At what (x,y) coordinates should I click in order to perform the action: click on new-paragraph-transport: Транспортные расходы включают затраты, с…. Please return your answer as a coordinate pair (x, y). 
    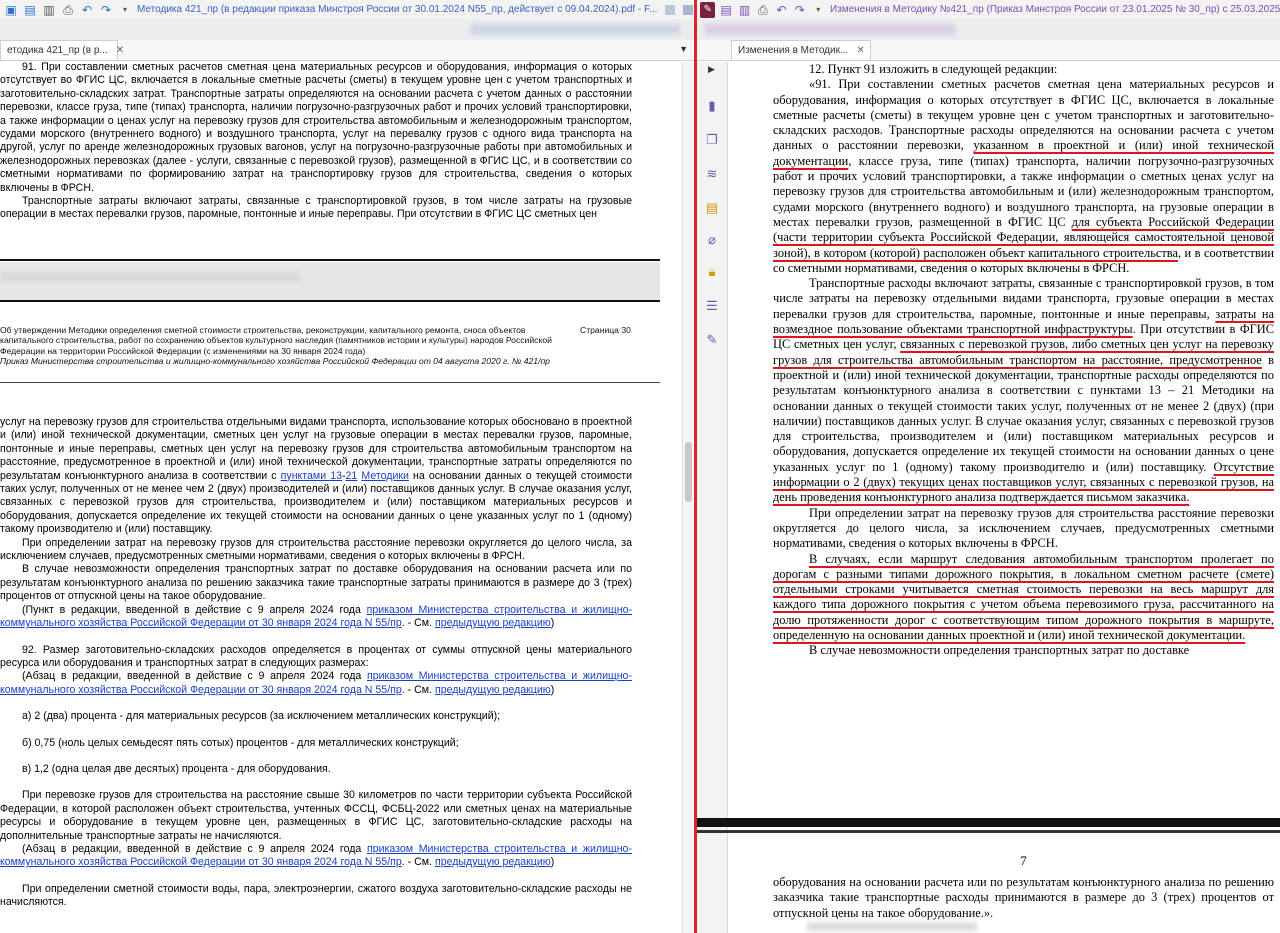
    Looking at the image, I should click on (1024, 390).